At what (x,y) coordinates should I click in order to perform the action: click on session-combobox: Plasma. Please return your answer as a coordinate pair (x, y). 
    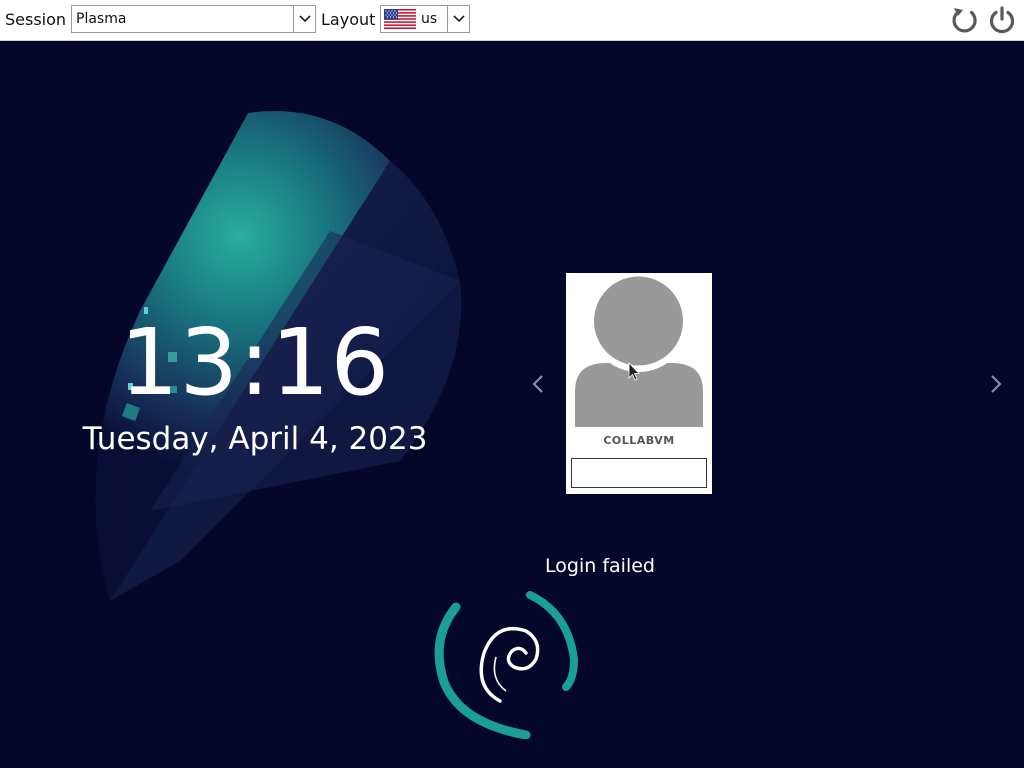
    Looking at the image, I should click on (193, 19).